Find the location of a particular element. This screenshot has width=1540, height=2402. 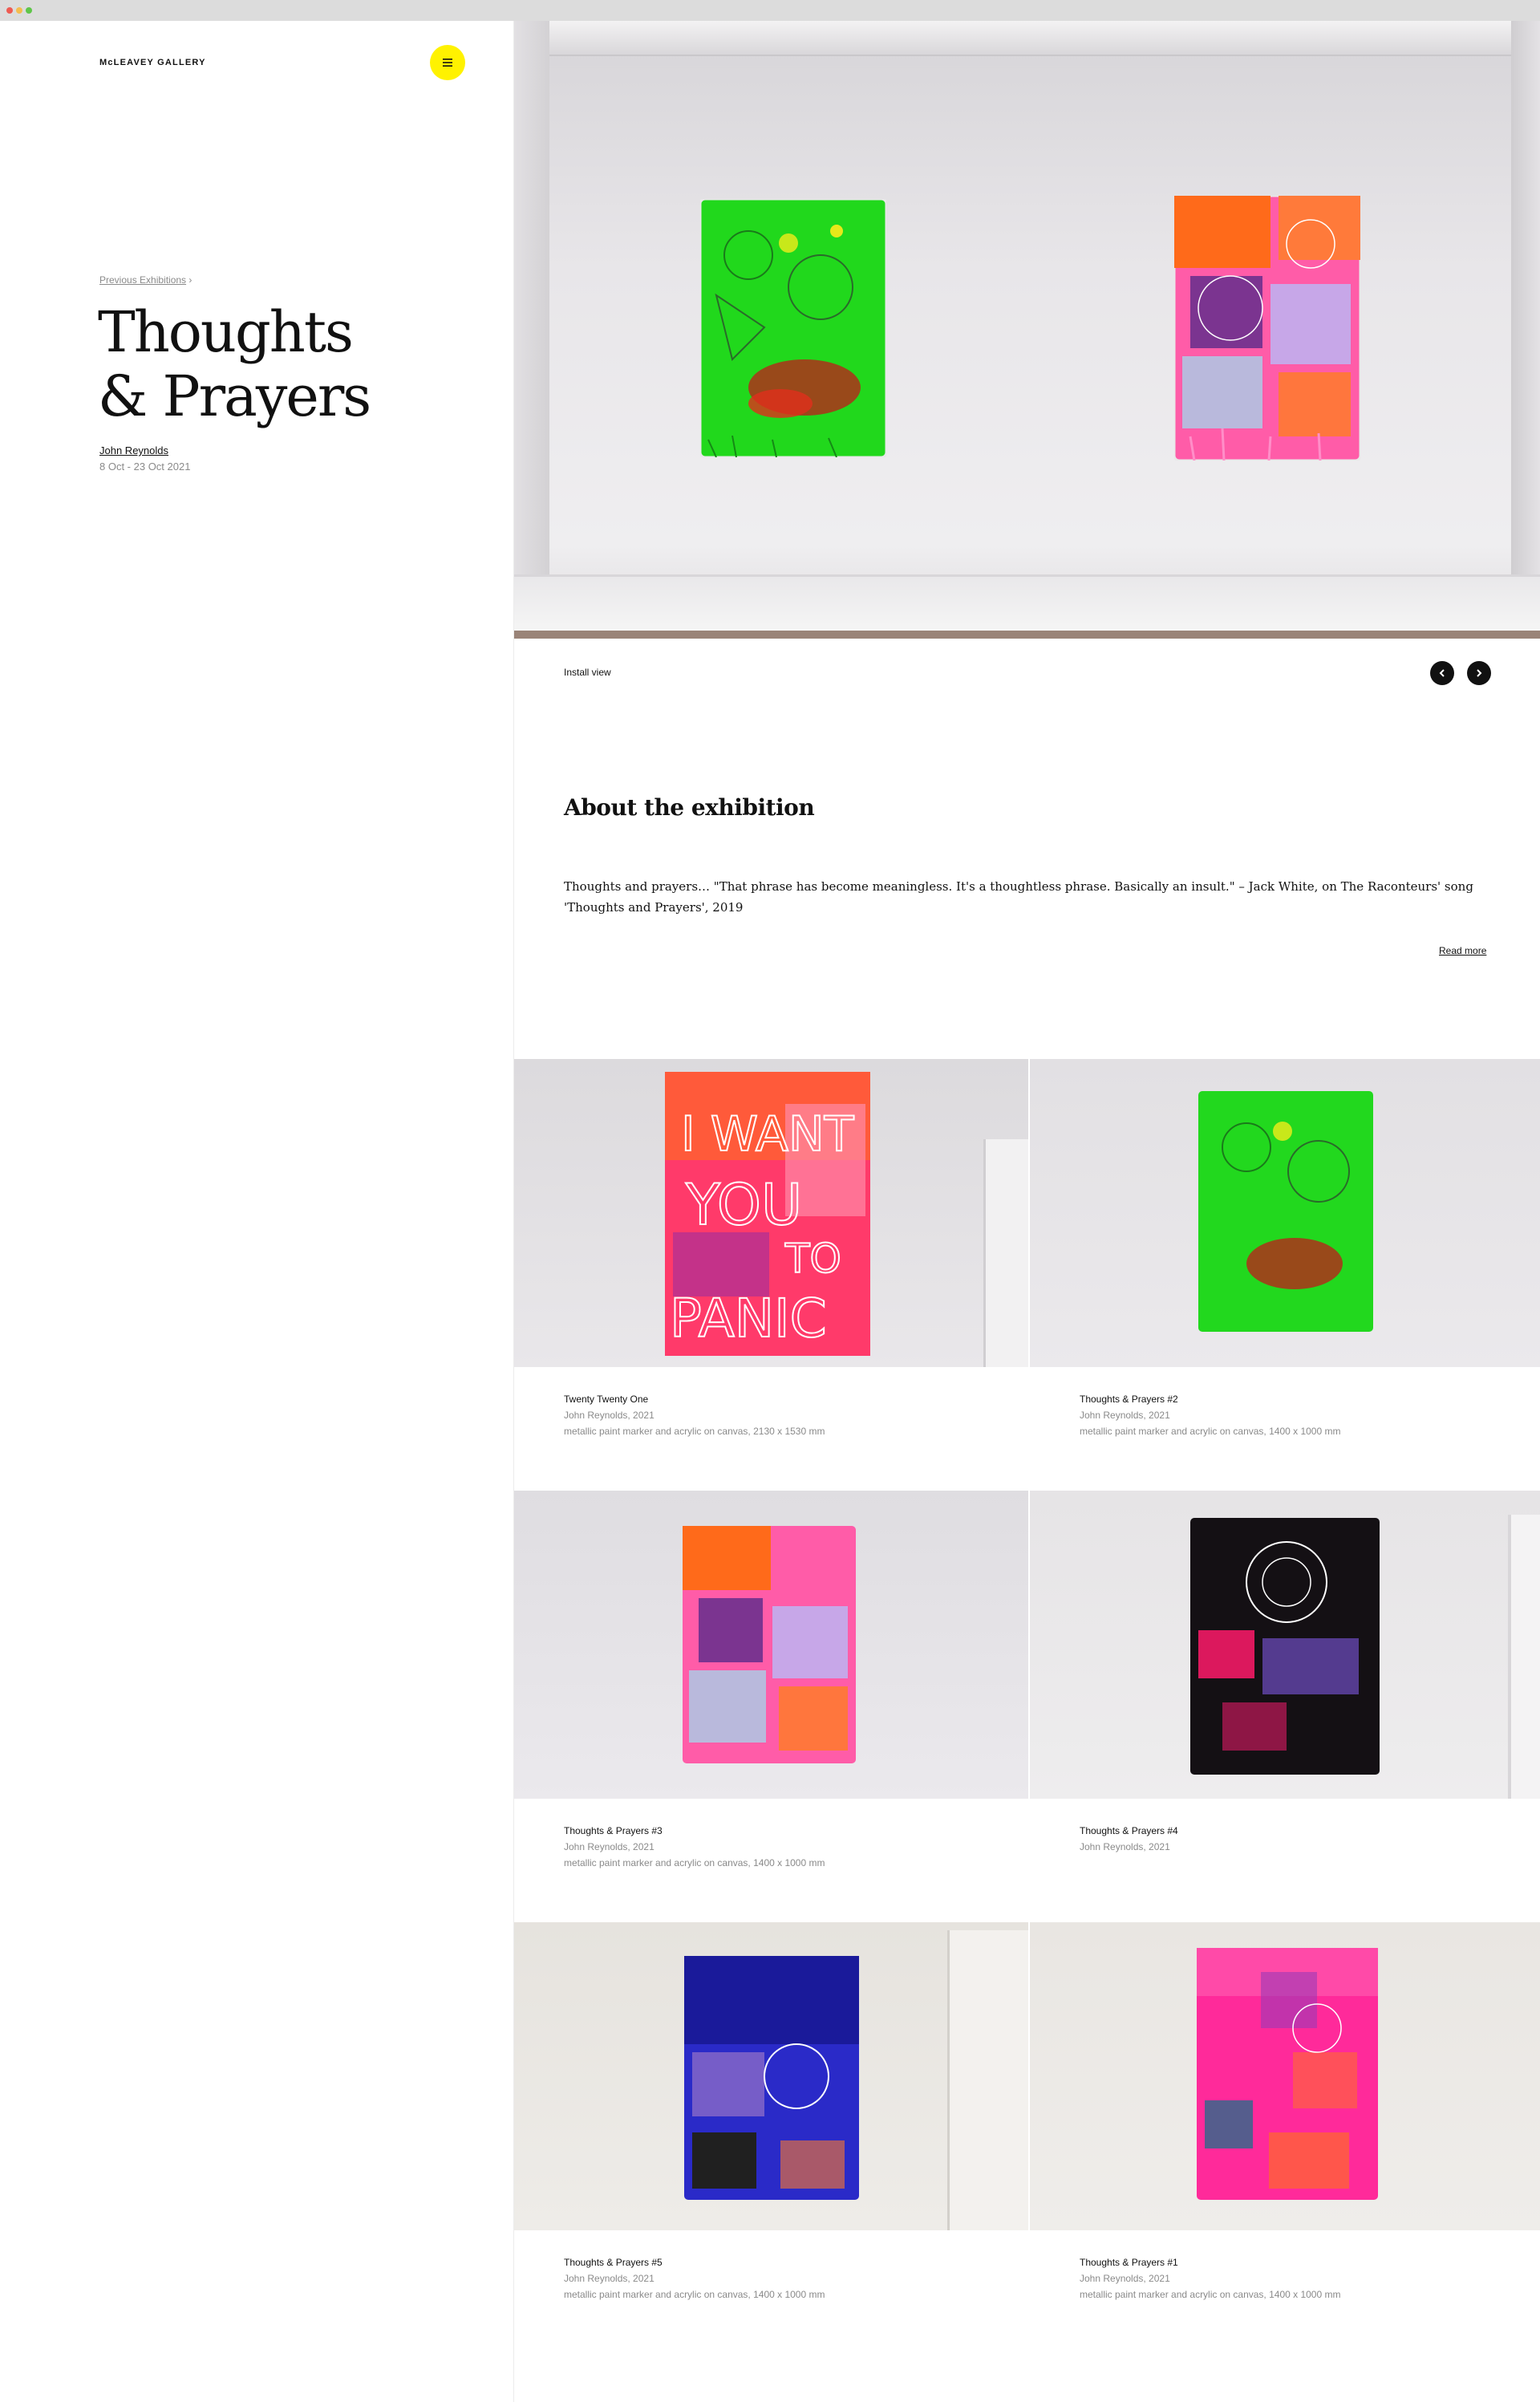

painting-text-to: TO is located at coordinates (812, 1258).